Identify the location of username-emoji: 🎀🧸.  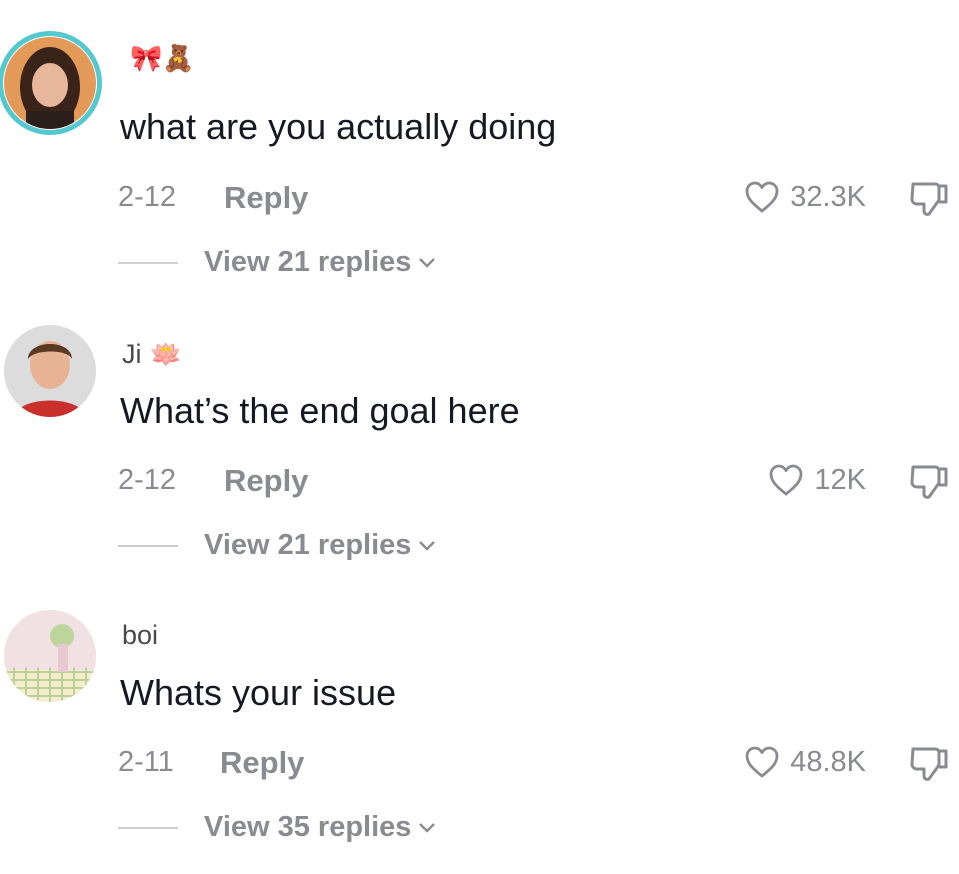
(162, 59).